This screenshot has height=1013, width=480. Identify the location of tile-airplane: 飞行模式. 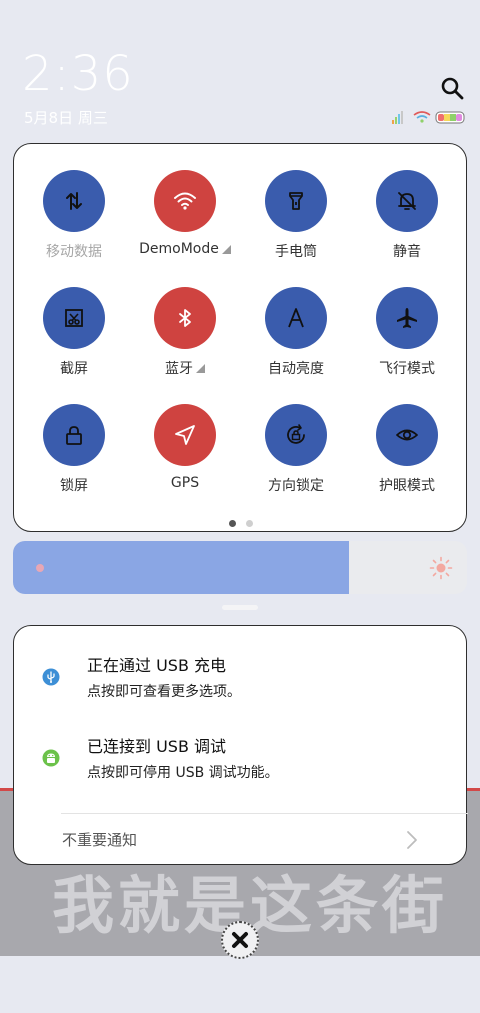
(407, 337).